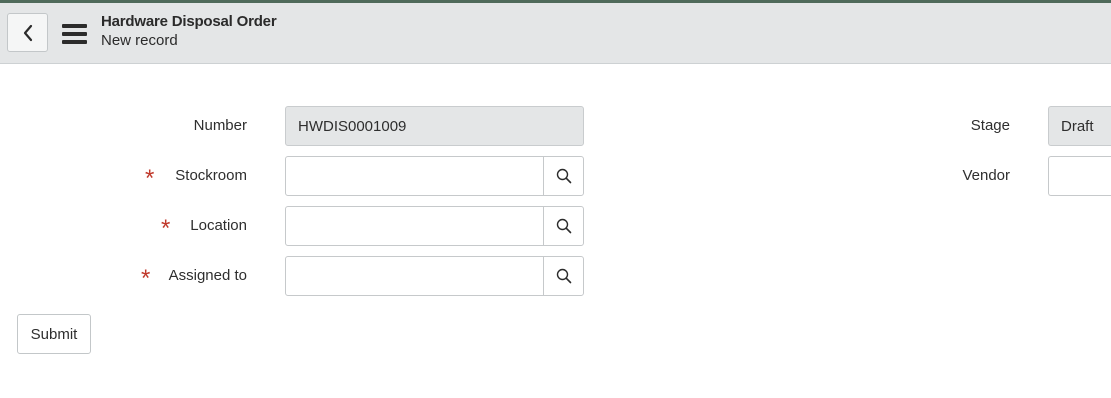  What do you see at coordinates (352, 126) in the screenshot?
I see `number-value: HWDIS0001009` at bounding box center [352, 126].